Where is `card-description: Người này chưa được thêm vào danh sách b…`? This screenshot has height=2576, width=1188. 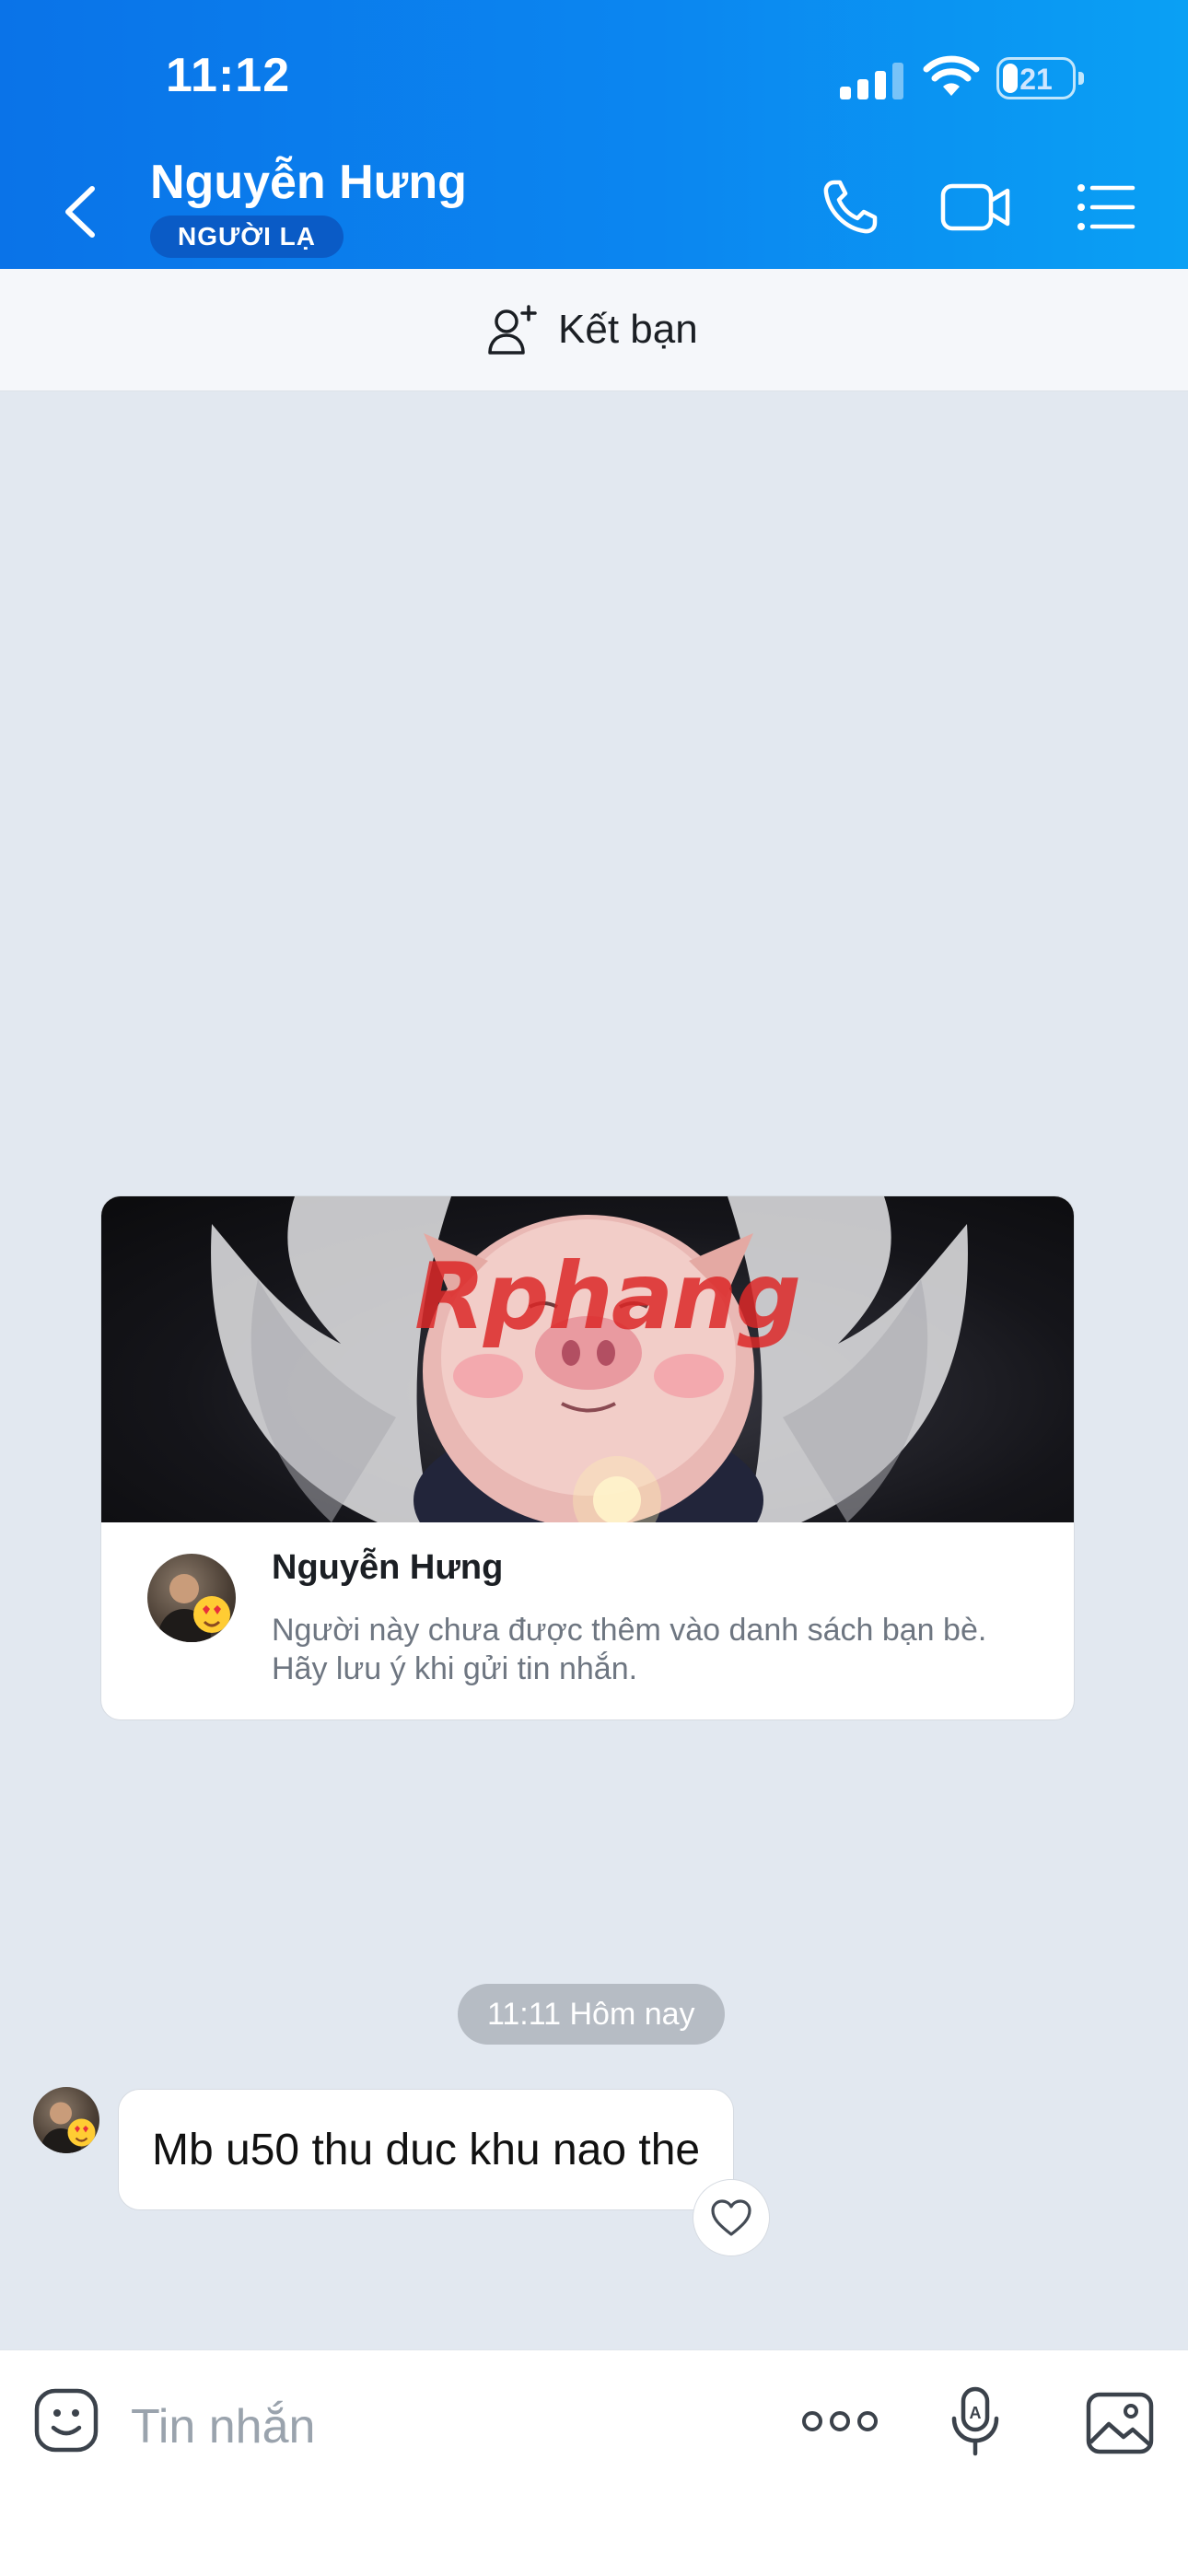 card-description: Người này chưa được thêm vào danh sách b… is located at coordinates (629, 1649).